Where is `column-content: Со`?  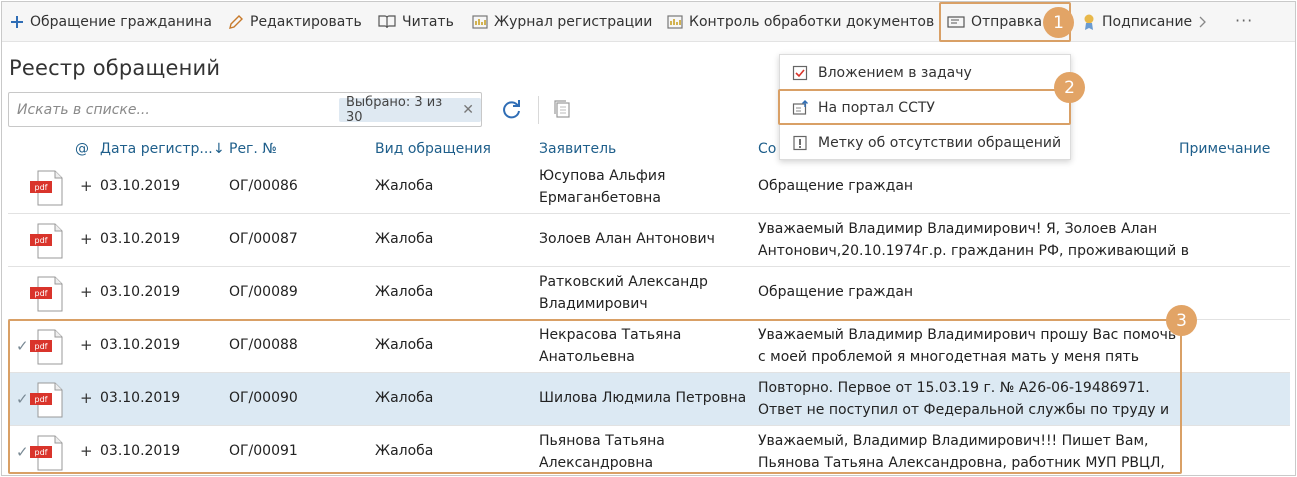
column-content: Со is located at coordinates (767, 149).